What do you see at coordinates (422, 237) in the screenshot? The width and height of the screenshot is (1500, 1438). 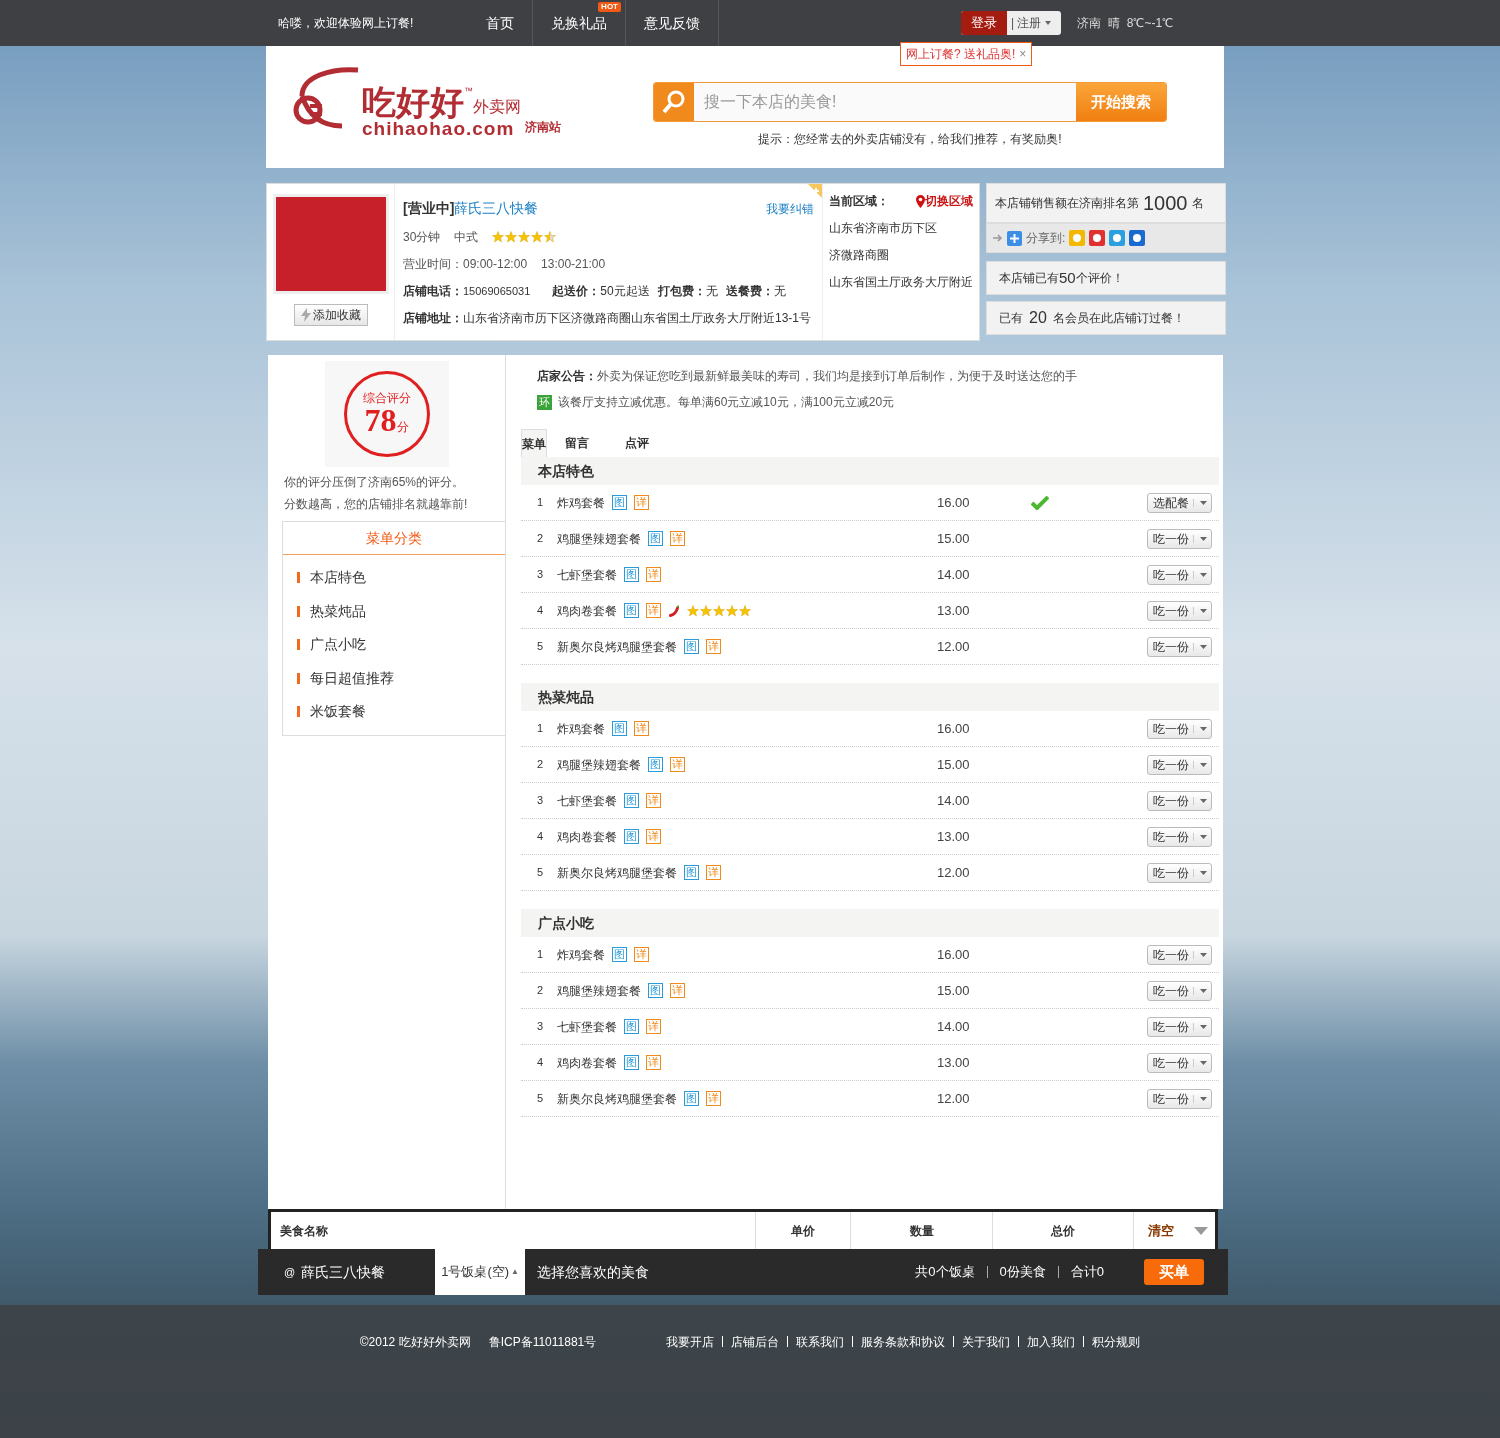 I see `delivery-time: 30分钟` at bounding box center [422, 237].